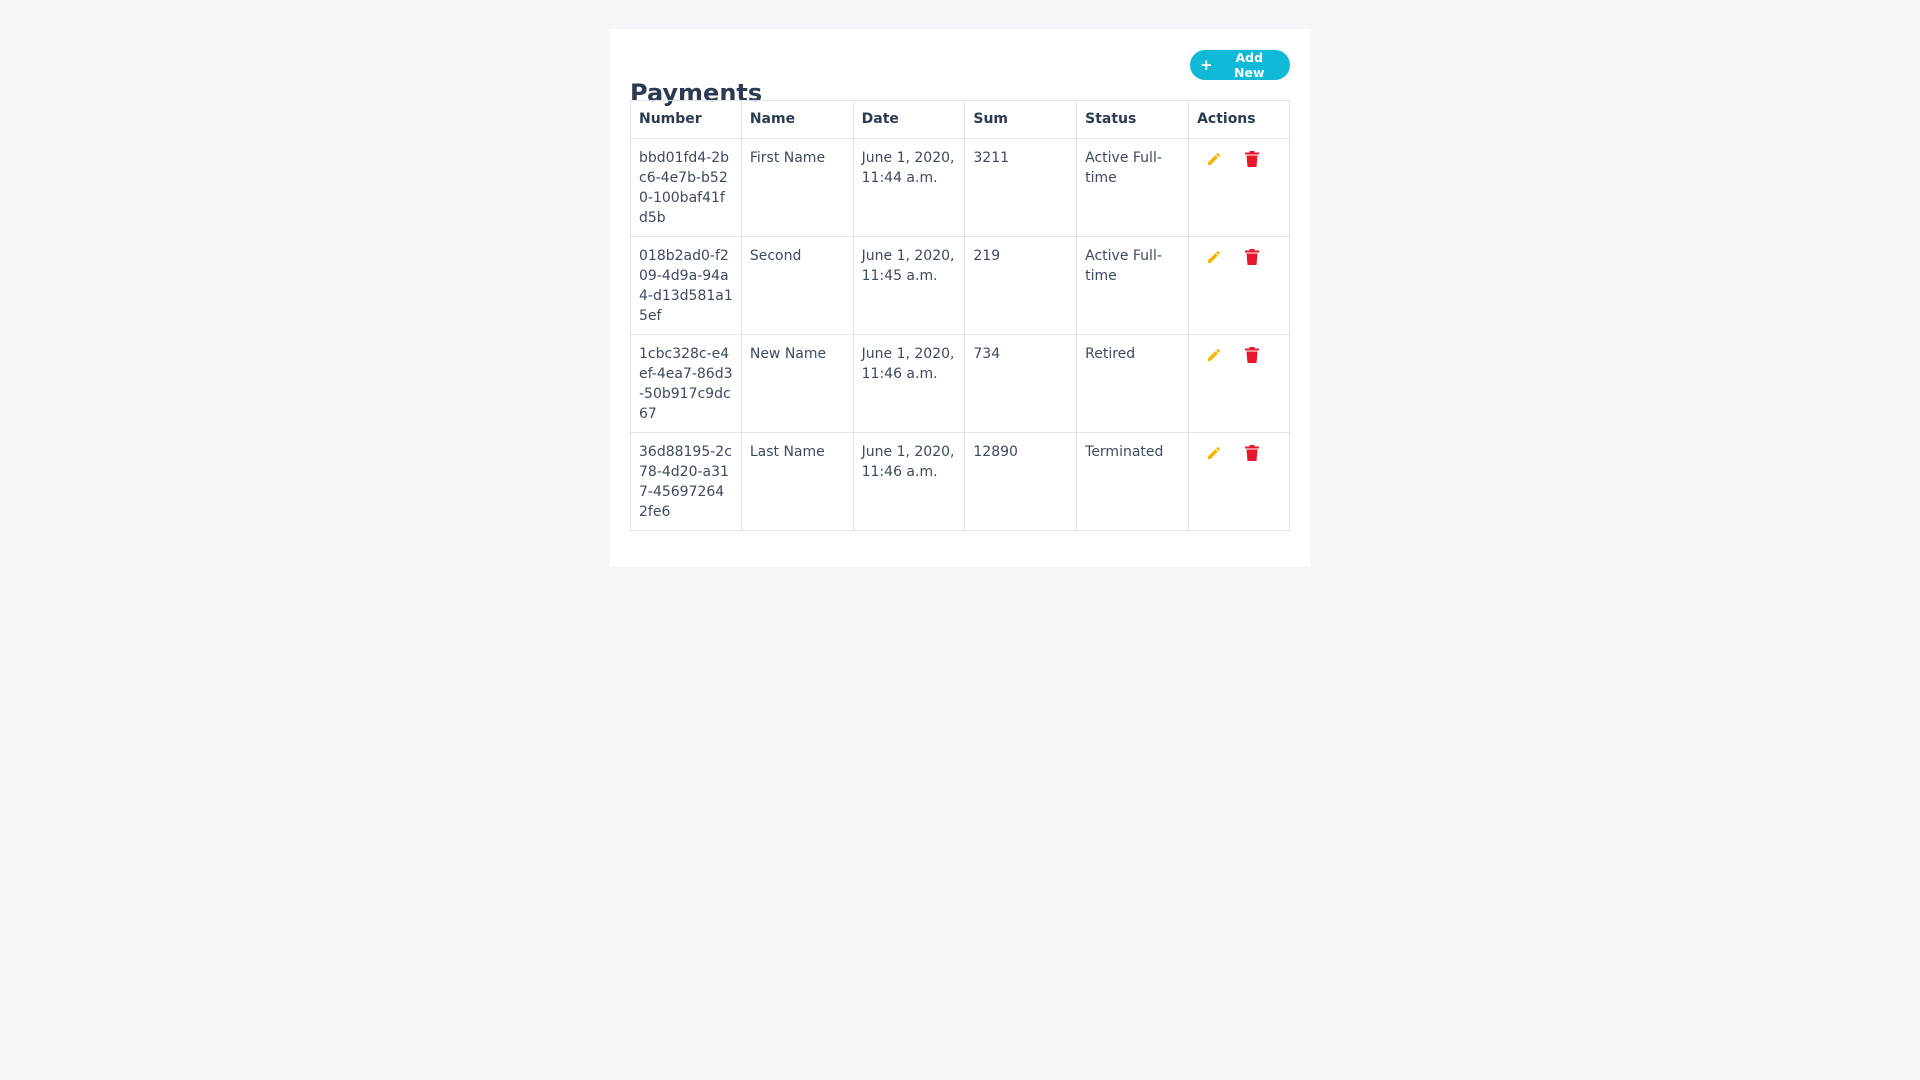  What do you see at coordinates (1133, 119) in the screenshot?
I see `column-header-status: Status` at bounding box center [1133, 119].